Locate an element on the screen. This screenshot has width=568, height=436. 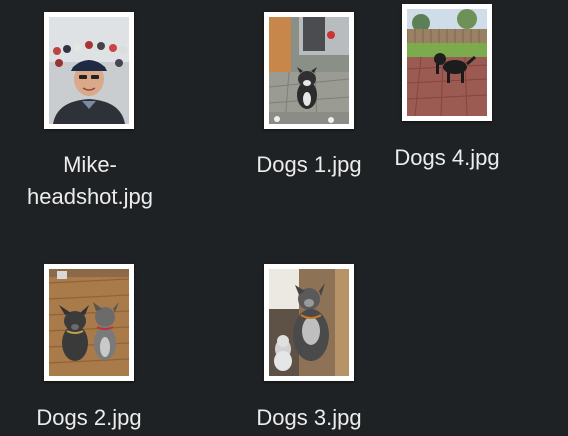
file-item-dogs-2: Dogs 2.jpg is located at coordinates (89, 345).